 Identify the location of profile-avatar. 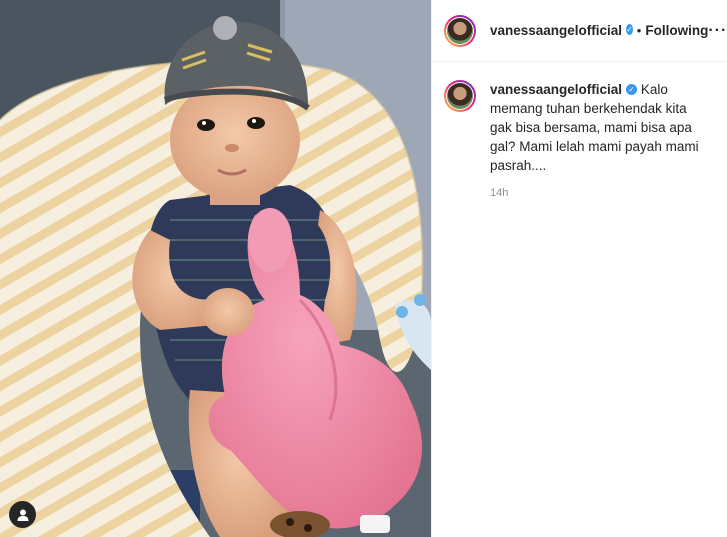
(460, 31).